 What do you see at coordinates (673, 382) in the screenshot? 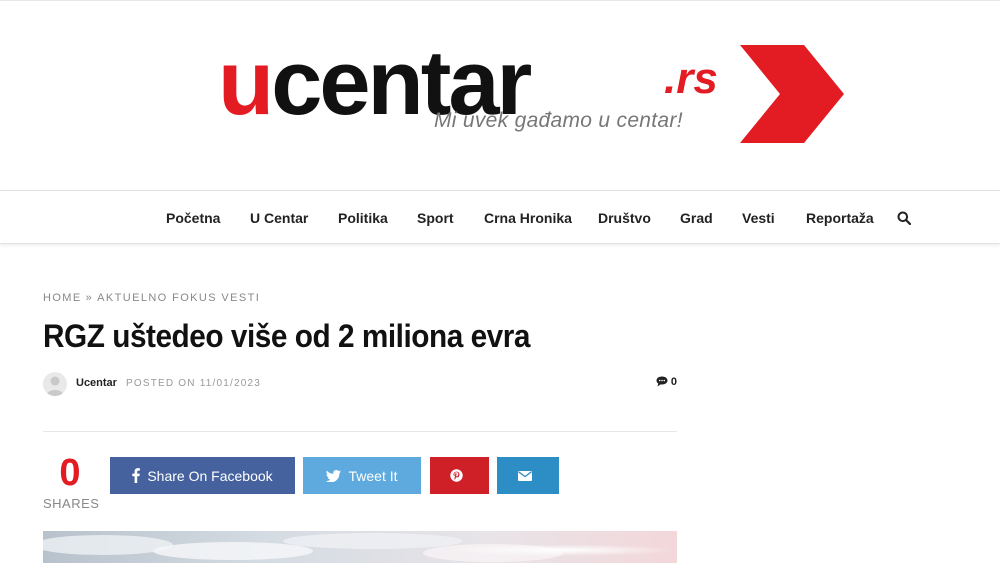
I see `comment-count: 0` at bounding box center [673, 382].